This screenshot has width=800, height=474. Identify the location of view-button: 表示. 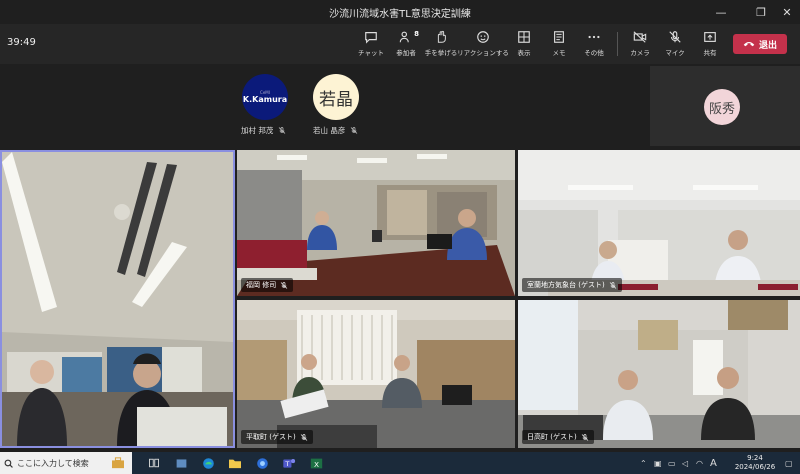
(524, 45).